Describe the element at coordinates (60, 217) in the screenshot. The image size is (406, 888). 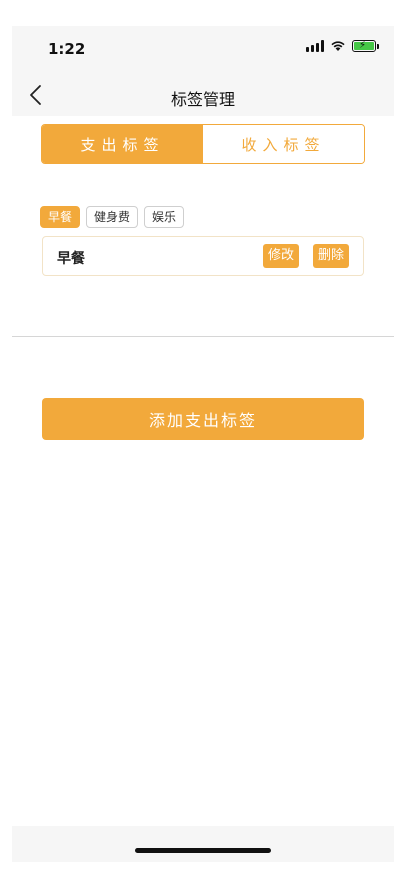
I see `tag-chip-breakfast: 早餐` at that location.